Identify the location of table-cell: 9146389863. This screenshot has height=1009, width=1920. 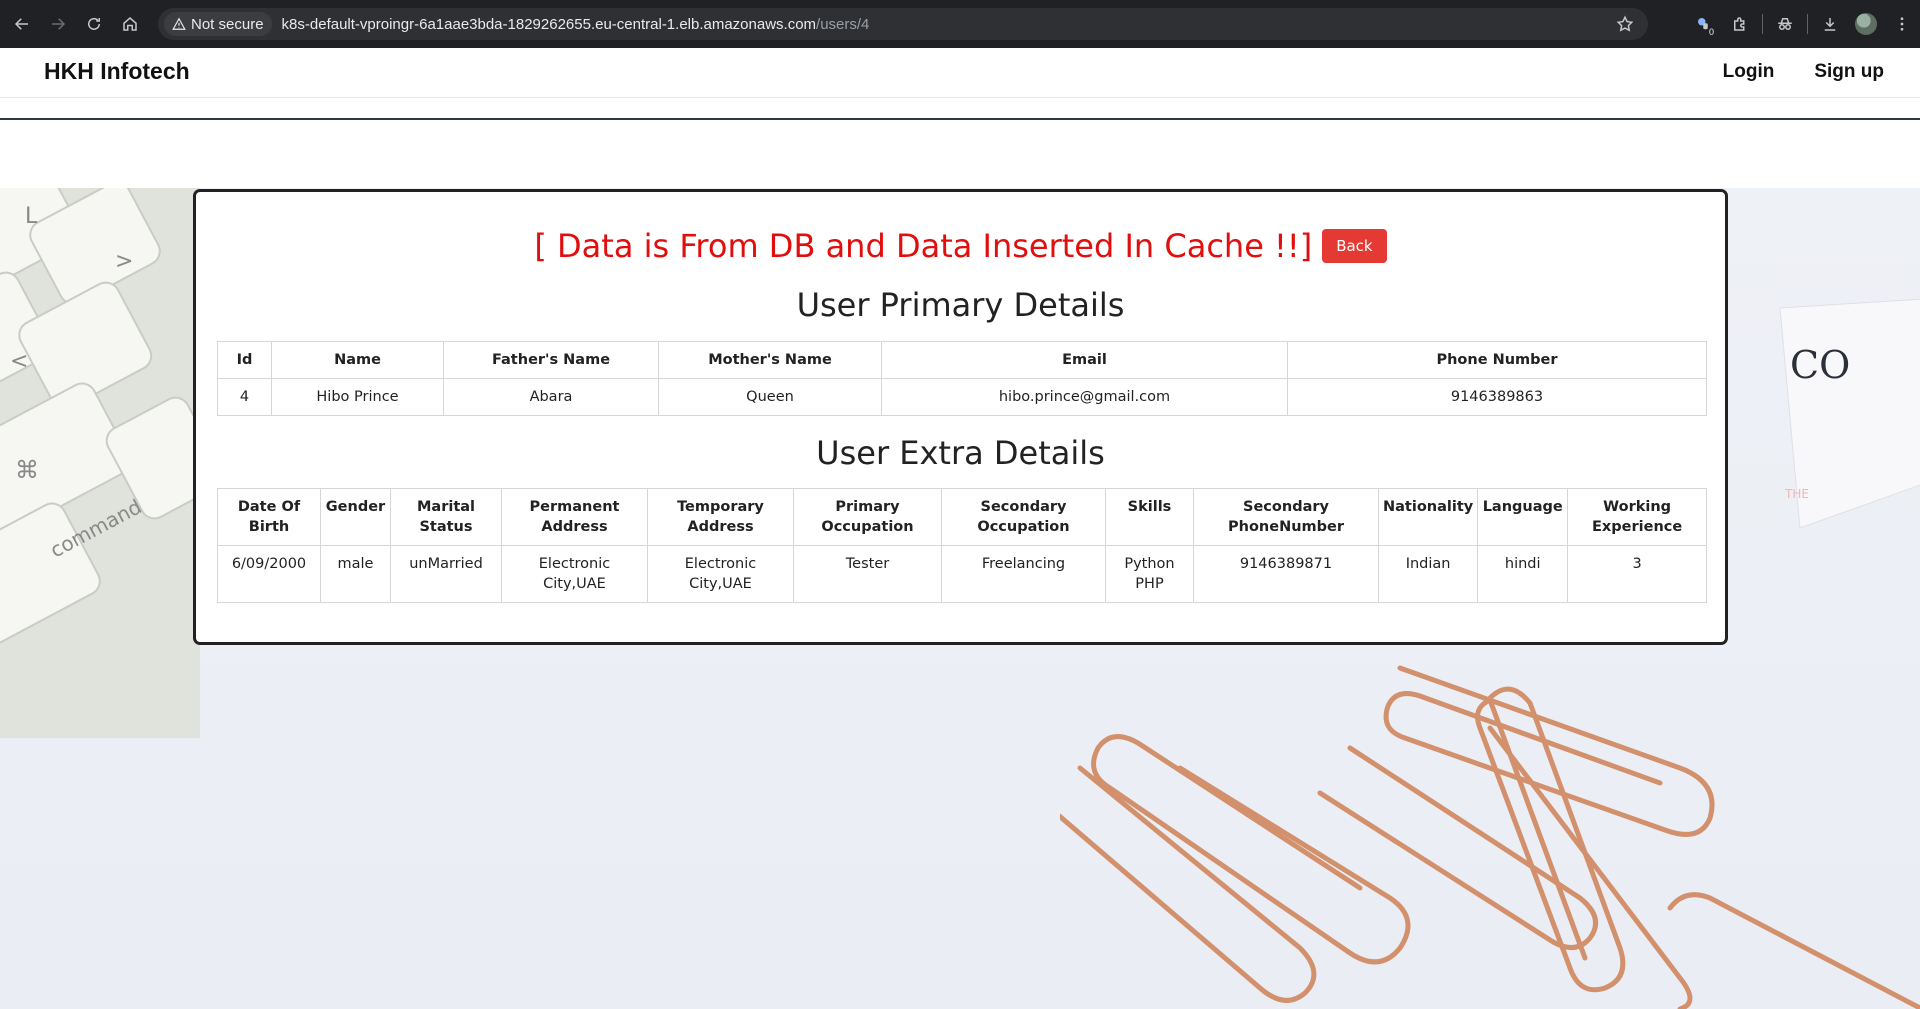
(1497, 397).